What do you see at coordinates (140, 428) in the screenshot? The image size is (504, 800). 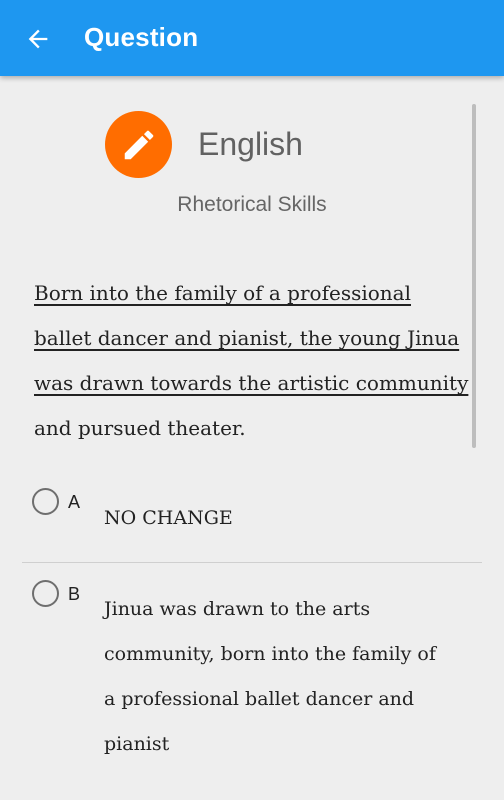 I see `passage-rest: and pursued theater.` at bounding box center [140, 428].